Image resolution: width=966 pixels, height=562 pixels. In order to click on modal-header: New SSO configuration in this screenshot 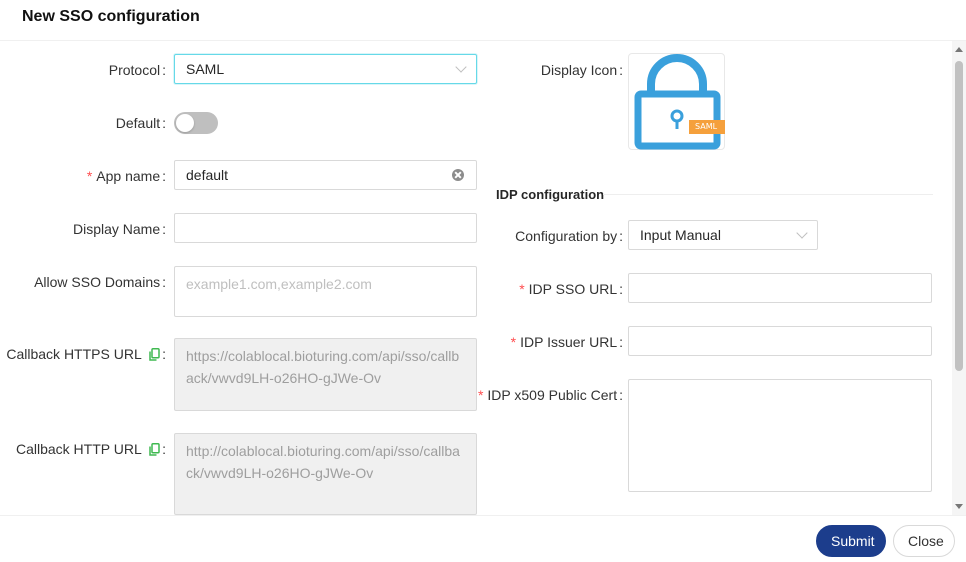, I will do `click(483, 20)`.